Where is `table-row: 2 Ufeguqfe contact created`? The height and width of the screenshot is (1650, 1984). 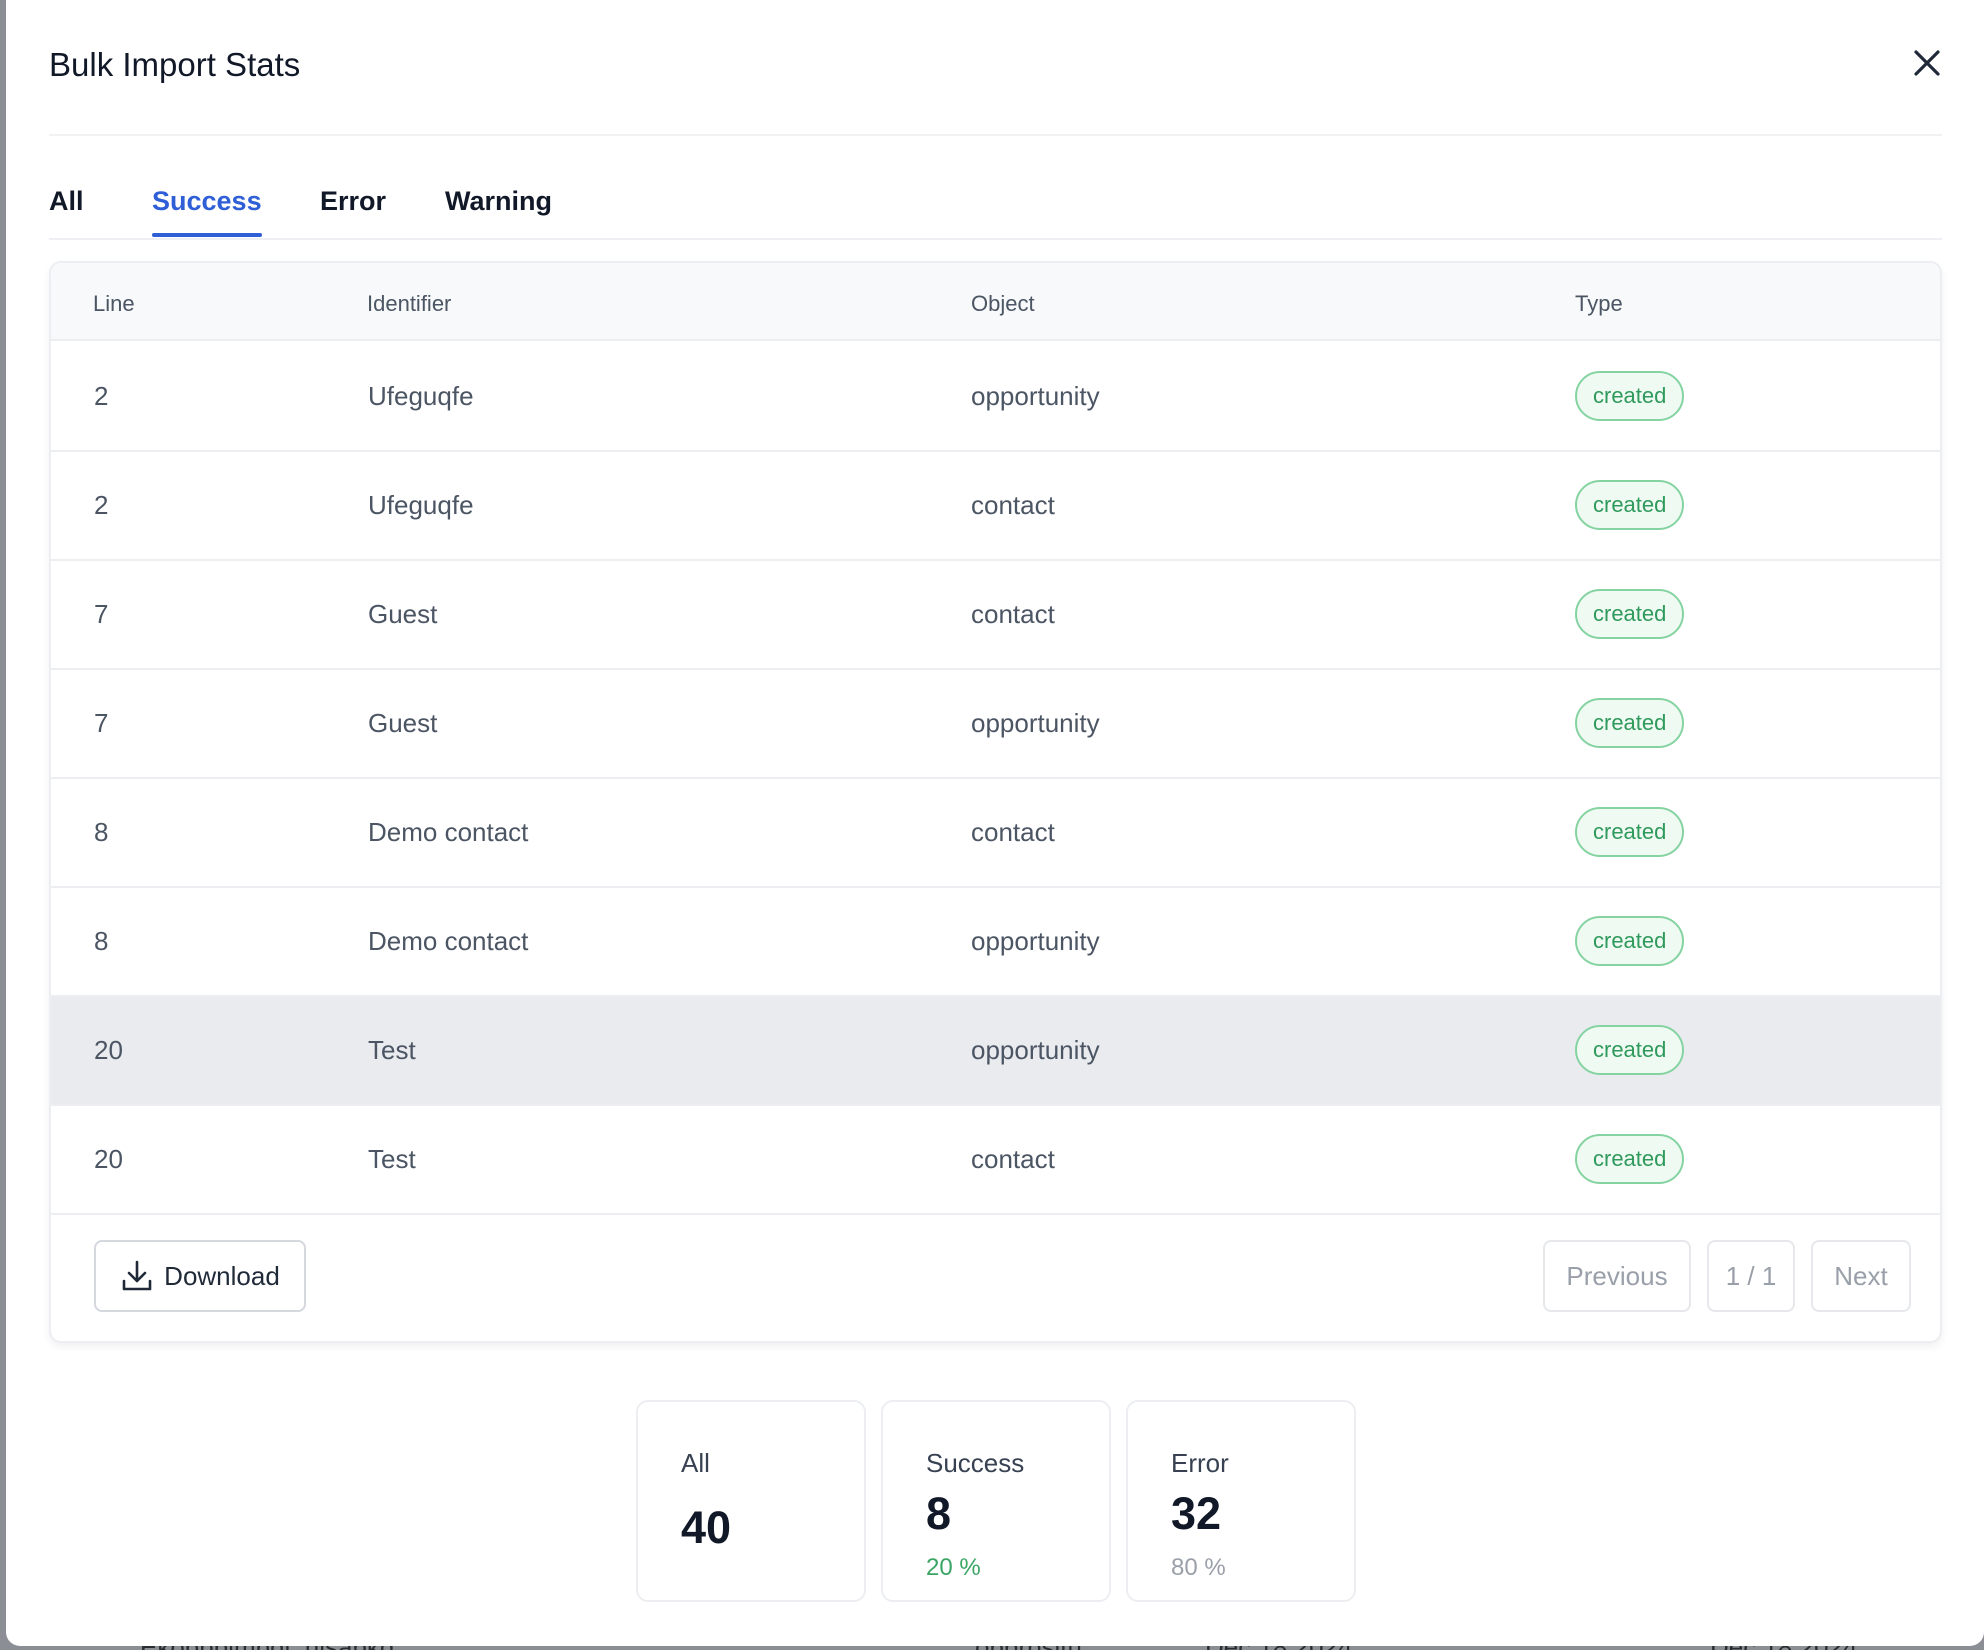 table-row: 2 Ufeguqfe contact created is located at coordinates (995, 506).